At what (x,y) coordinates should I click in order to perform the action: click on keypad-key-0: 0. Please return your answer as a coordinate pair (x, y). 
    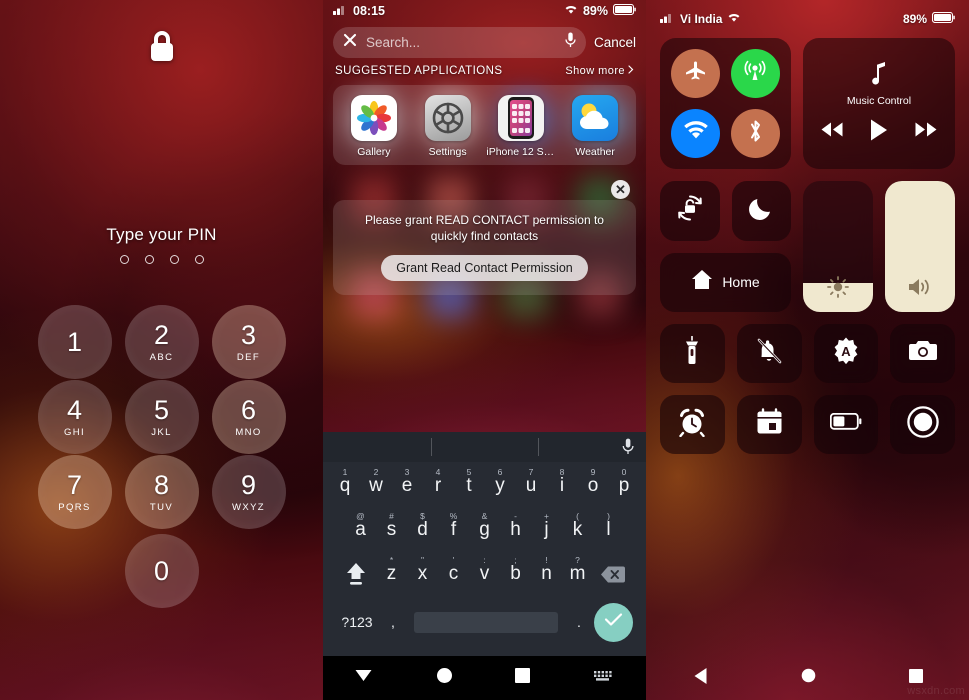
    Looking at the image, I should click on (161, 571).